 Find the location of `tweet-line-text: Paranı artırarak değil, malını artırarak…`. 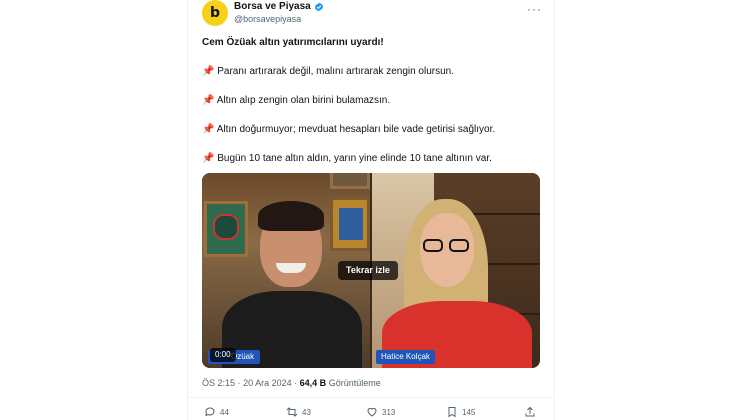

tweet-line-text: Paranı artırarak değil, malını artırarak… is located at coordinates (336, 71).